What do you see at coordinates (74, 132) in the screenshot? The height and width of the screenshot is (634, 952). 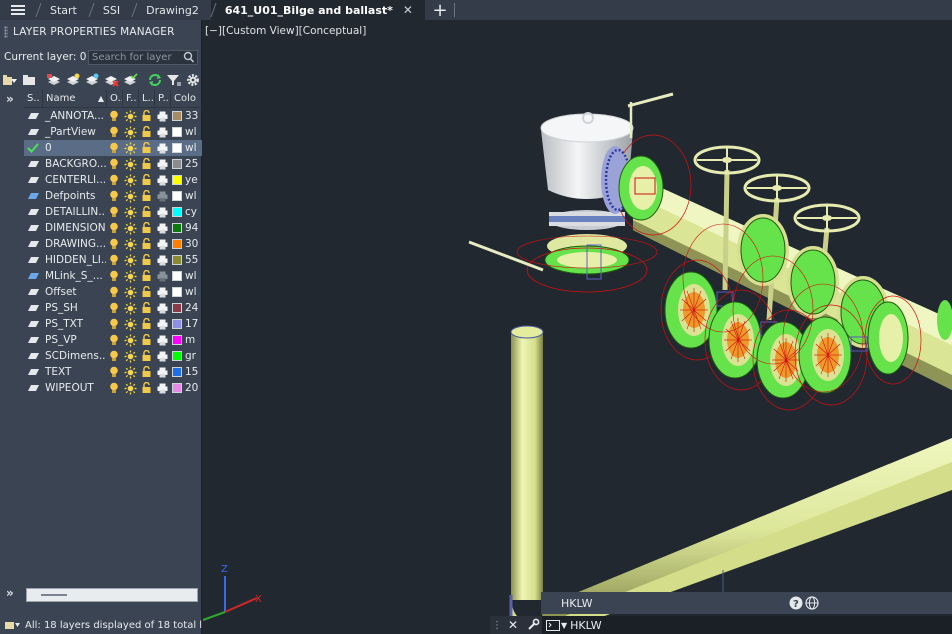 I see `layer-name: _PartView` at bounding box center [74, 132].